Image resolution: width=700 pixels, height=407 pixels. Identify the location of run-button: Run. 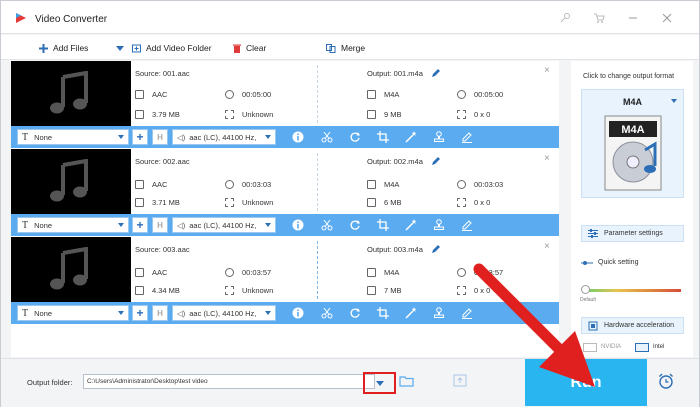
(586, 382).